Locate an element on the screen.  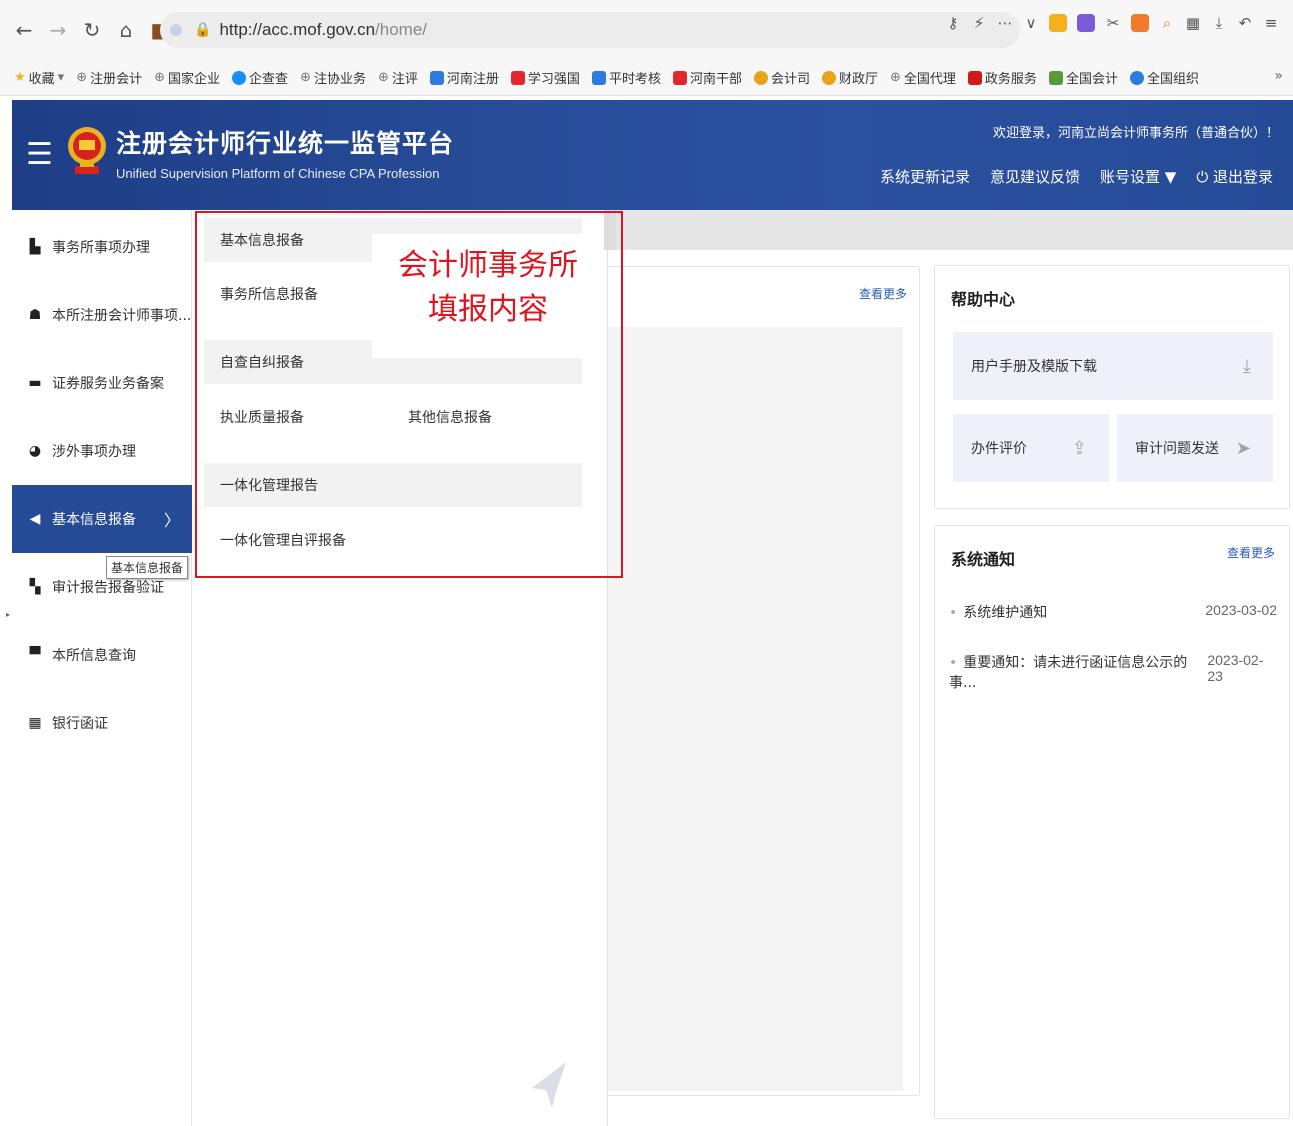
bolt-icon: ⚡ is located at coordinates (979, 23).